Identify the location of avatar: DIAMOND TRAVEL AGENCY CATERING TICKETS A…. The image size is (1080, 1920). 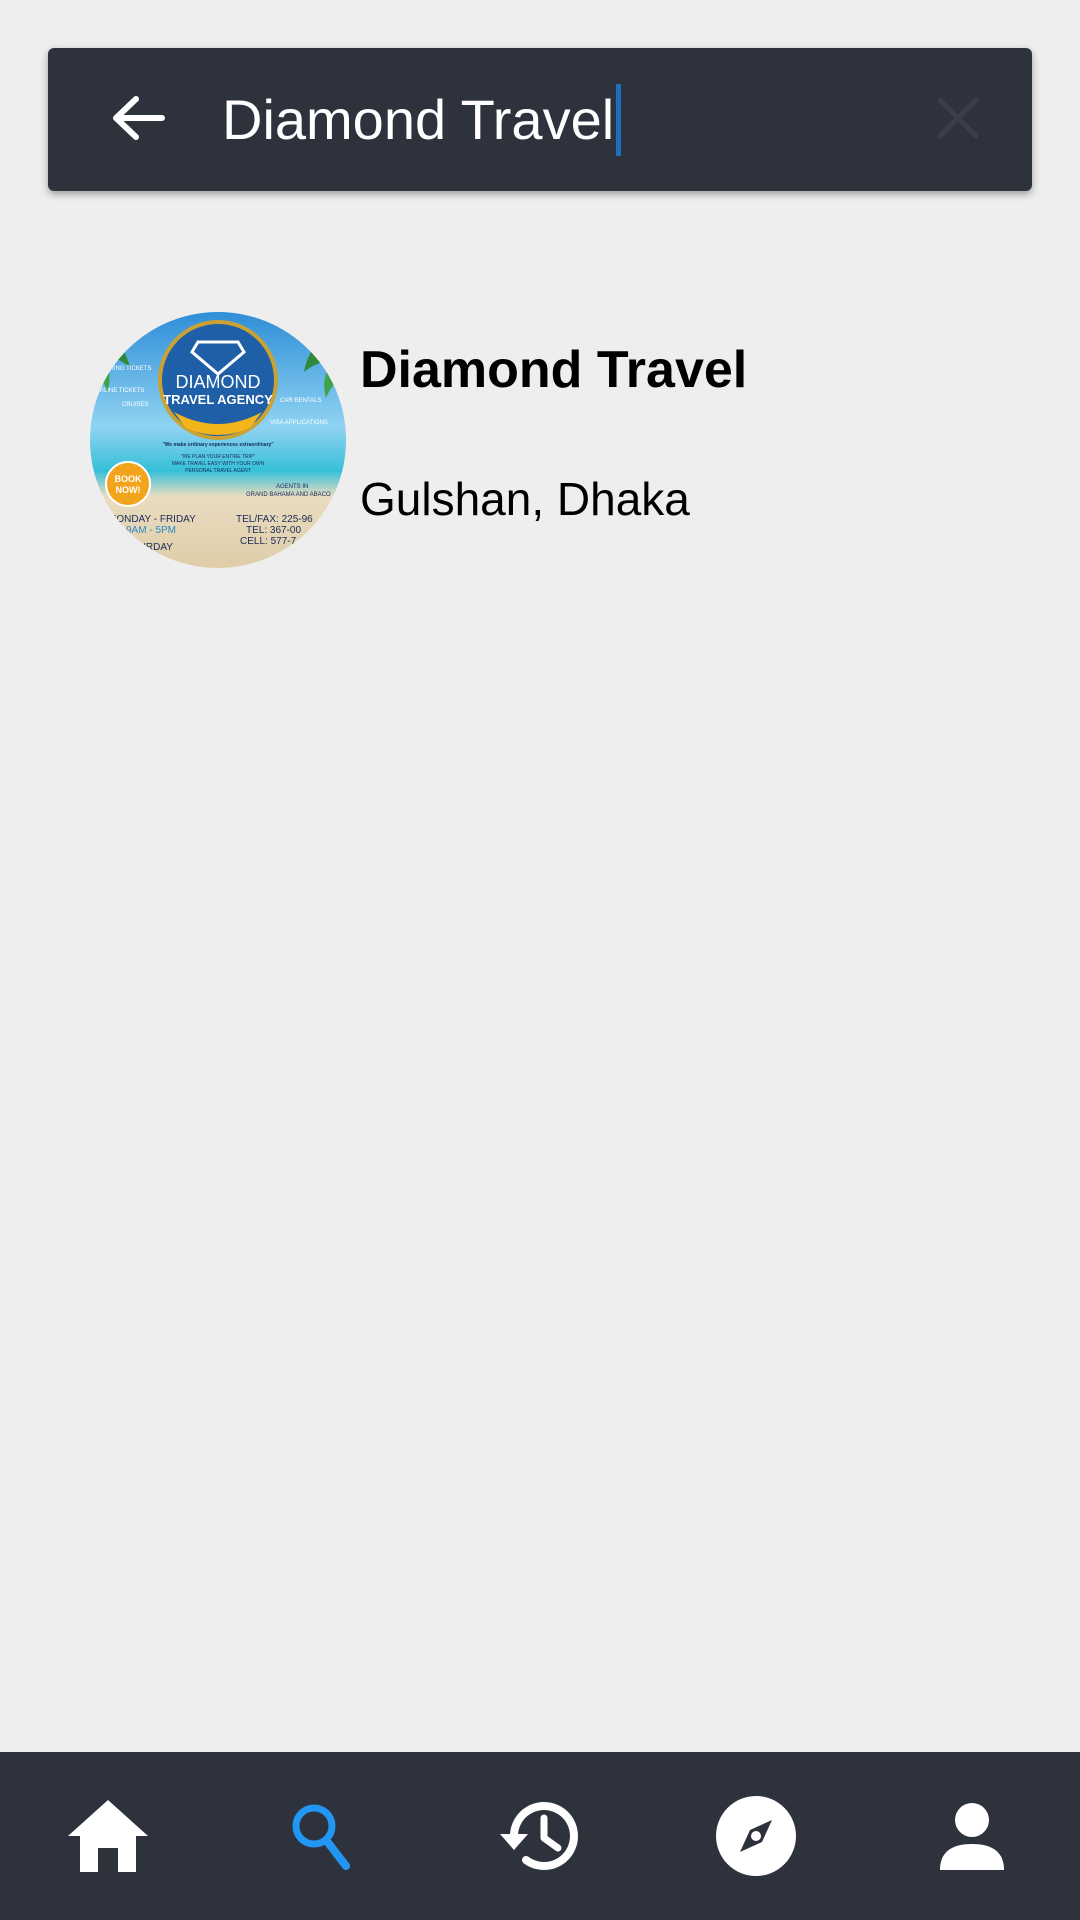
(218, 440).